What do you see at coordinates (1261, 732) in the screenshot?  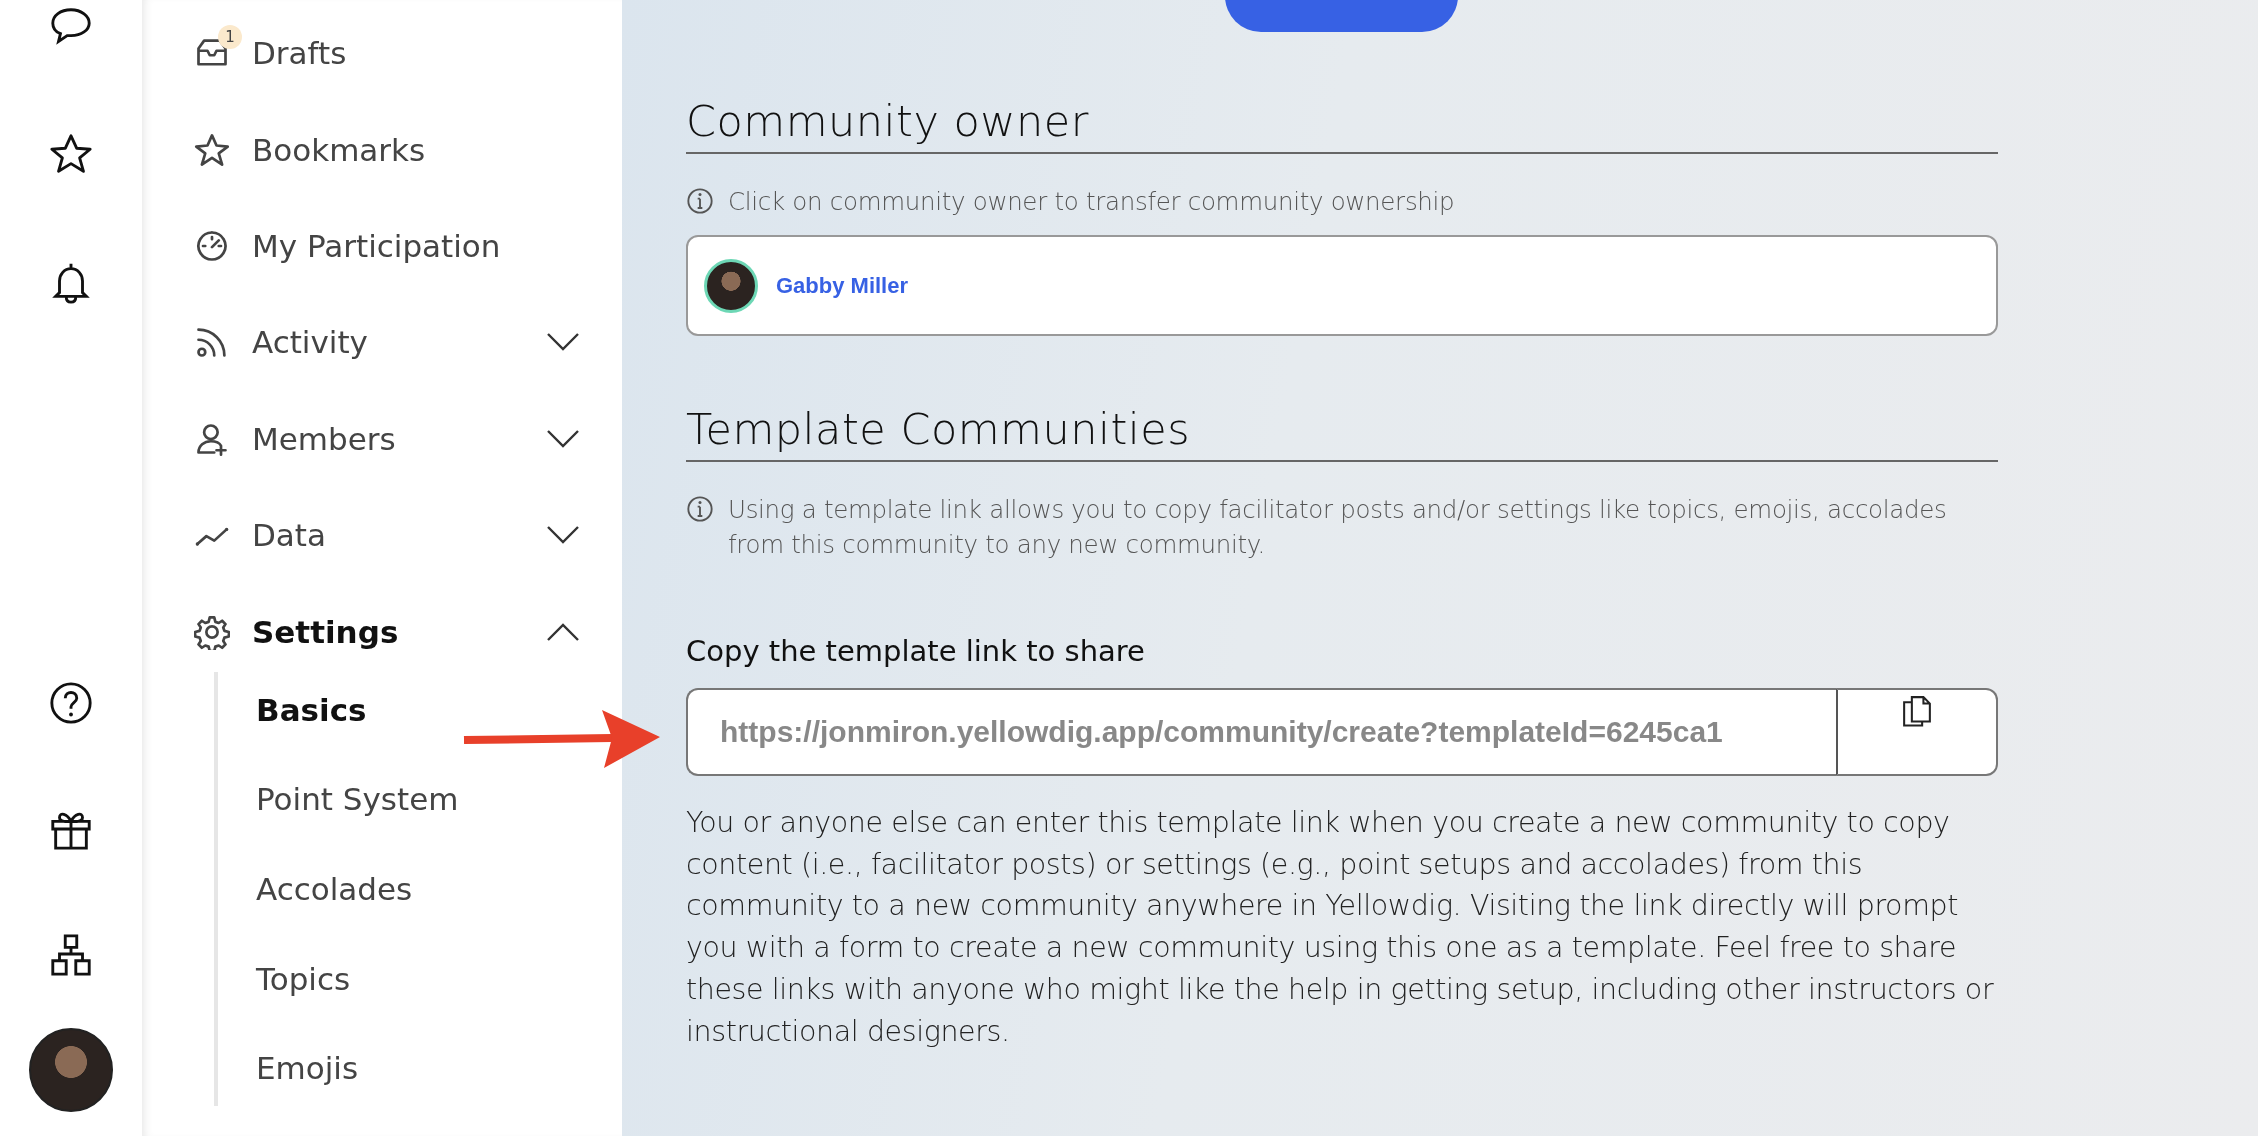 I see `link-field: https://jonmiron.yellowdig.app/community/create?templateId=6245ca1` at bounding box center [1261, 732].